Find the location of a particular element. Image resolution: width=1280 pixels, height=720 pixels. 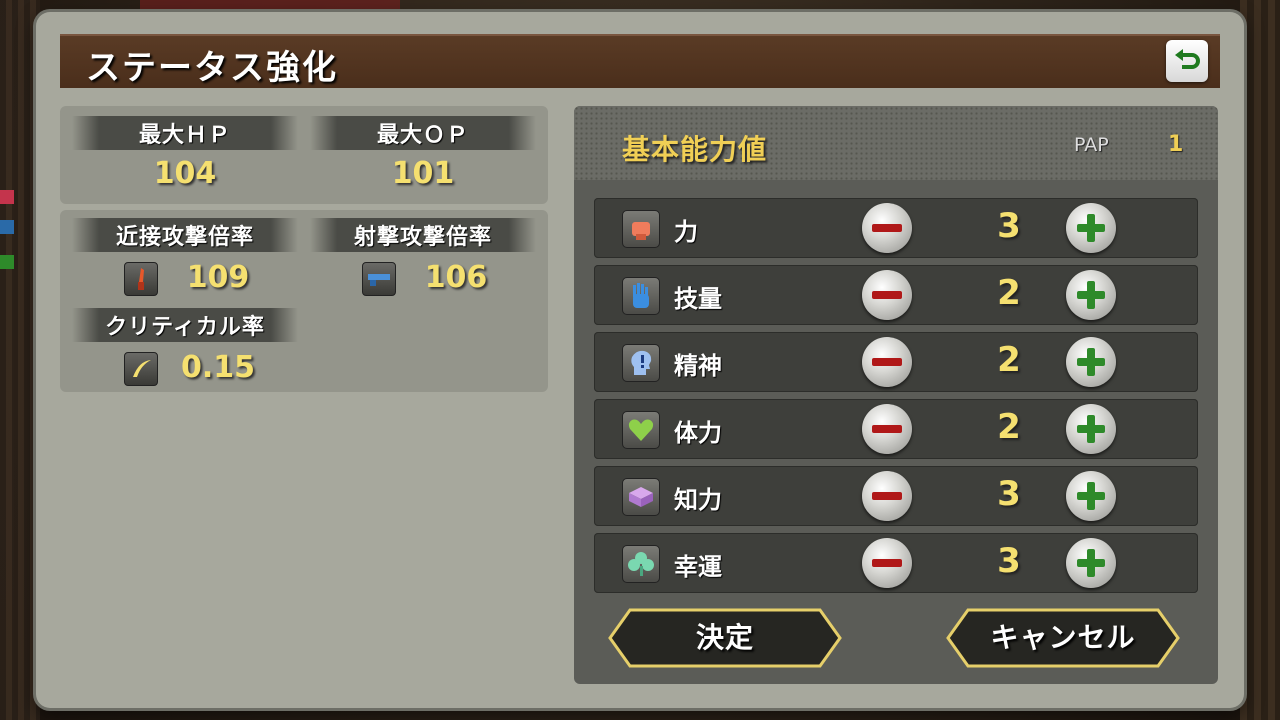

pap-value: 1 is located at coordinates (1176, 144).